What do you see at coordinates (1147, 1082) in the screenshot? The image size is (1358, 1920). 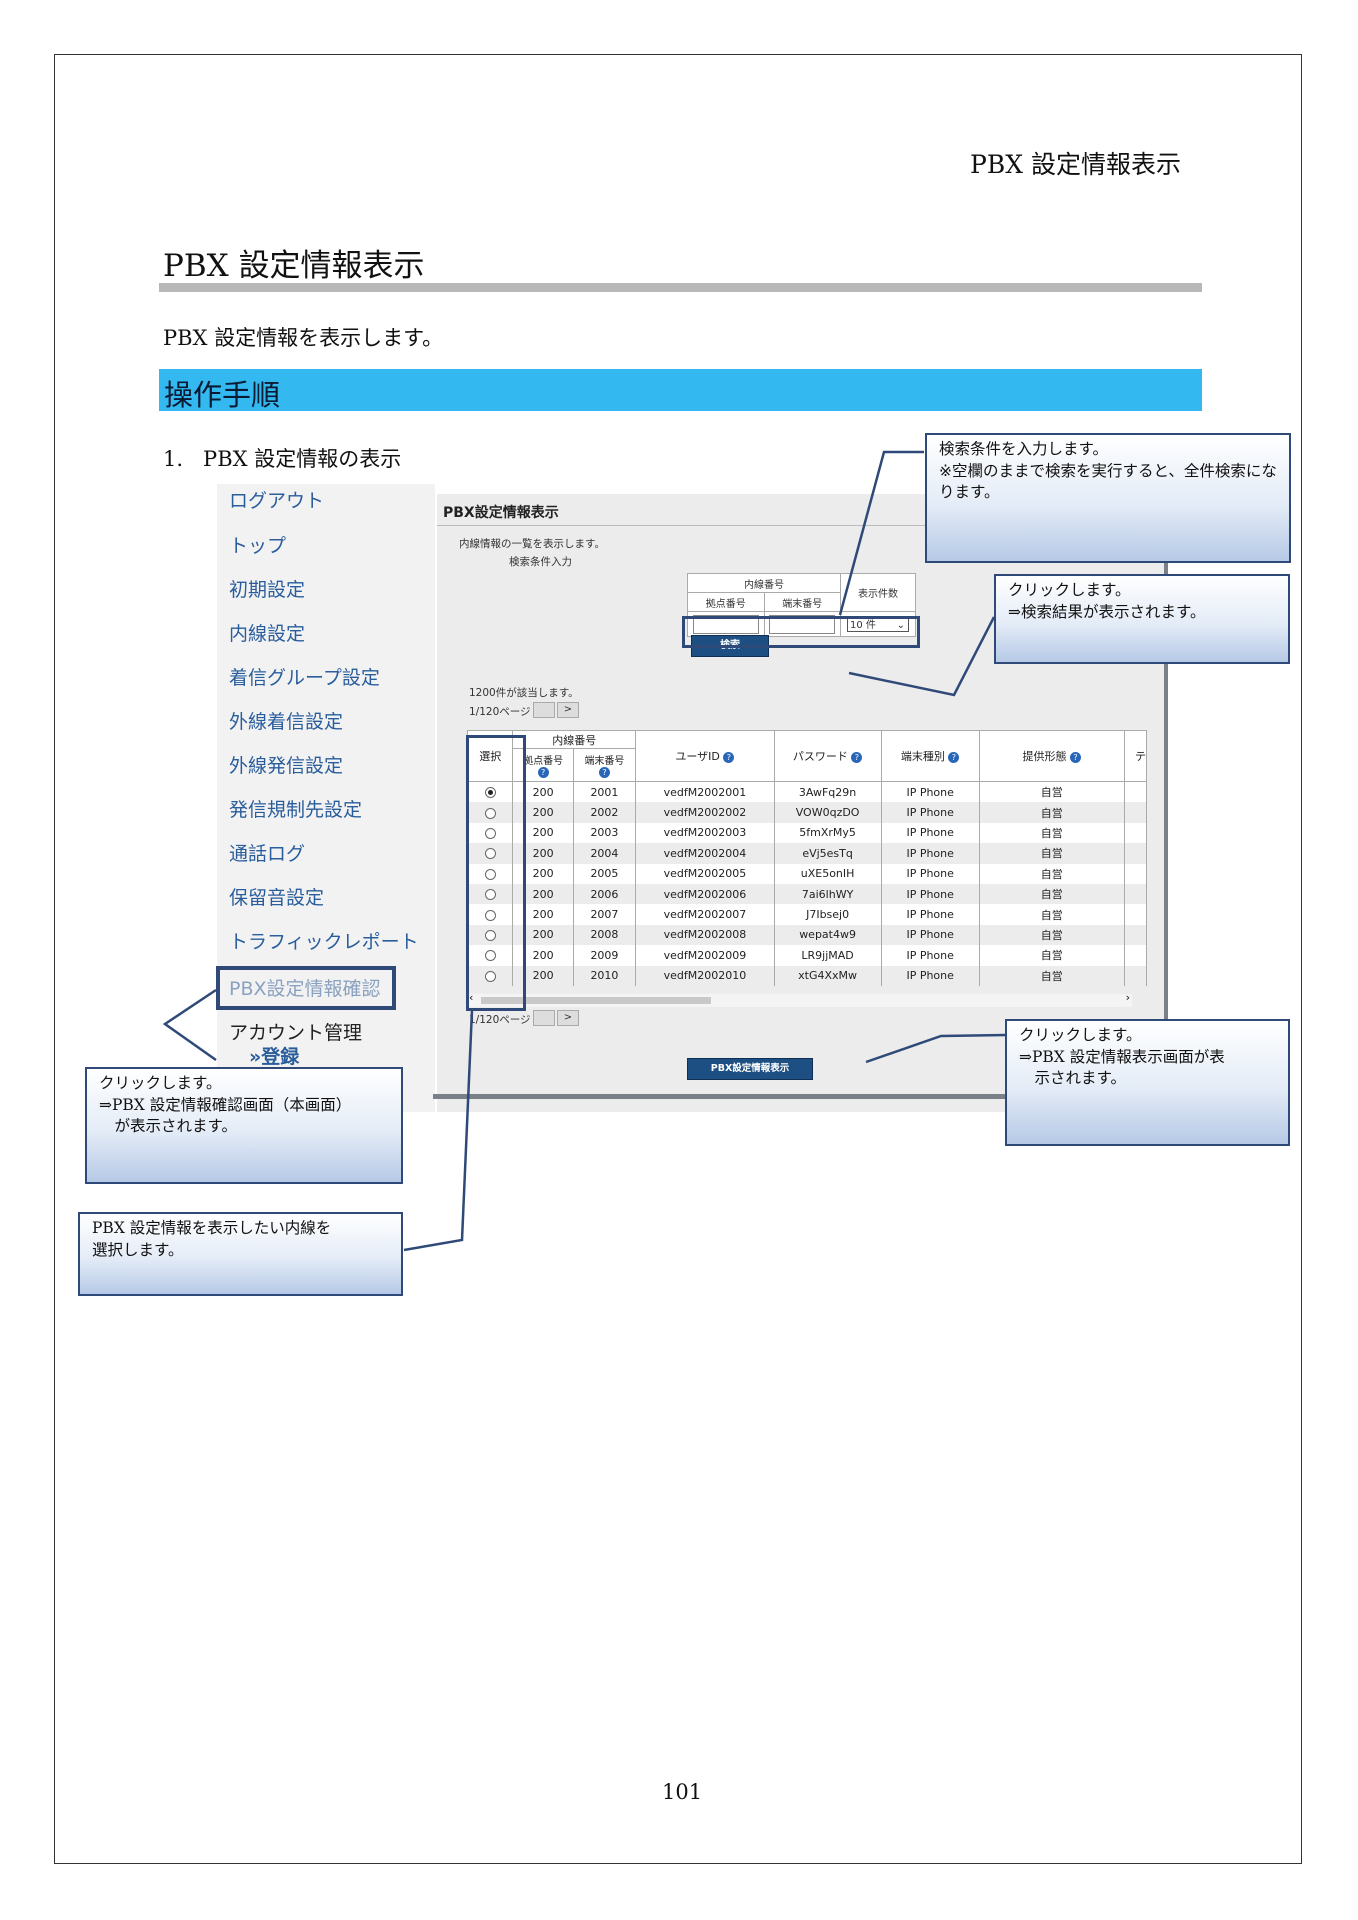 I see `callout-display-click: クリックします。 ⇒PBX 設定情報表示画面が表 示されます。` at bounding box center [1147, 1082].